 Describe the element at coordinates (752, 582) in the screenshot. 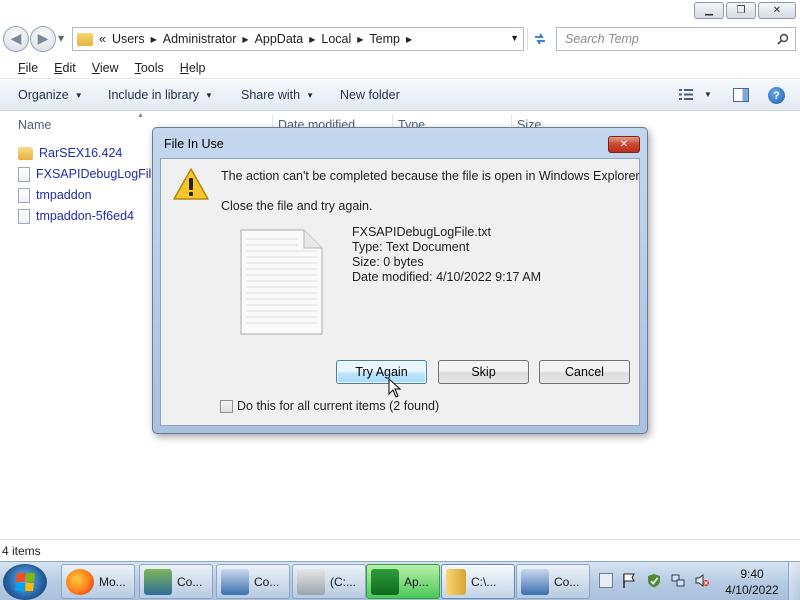

I see `system-clock: 9:40 4/10/2022` at that location.